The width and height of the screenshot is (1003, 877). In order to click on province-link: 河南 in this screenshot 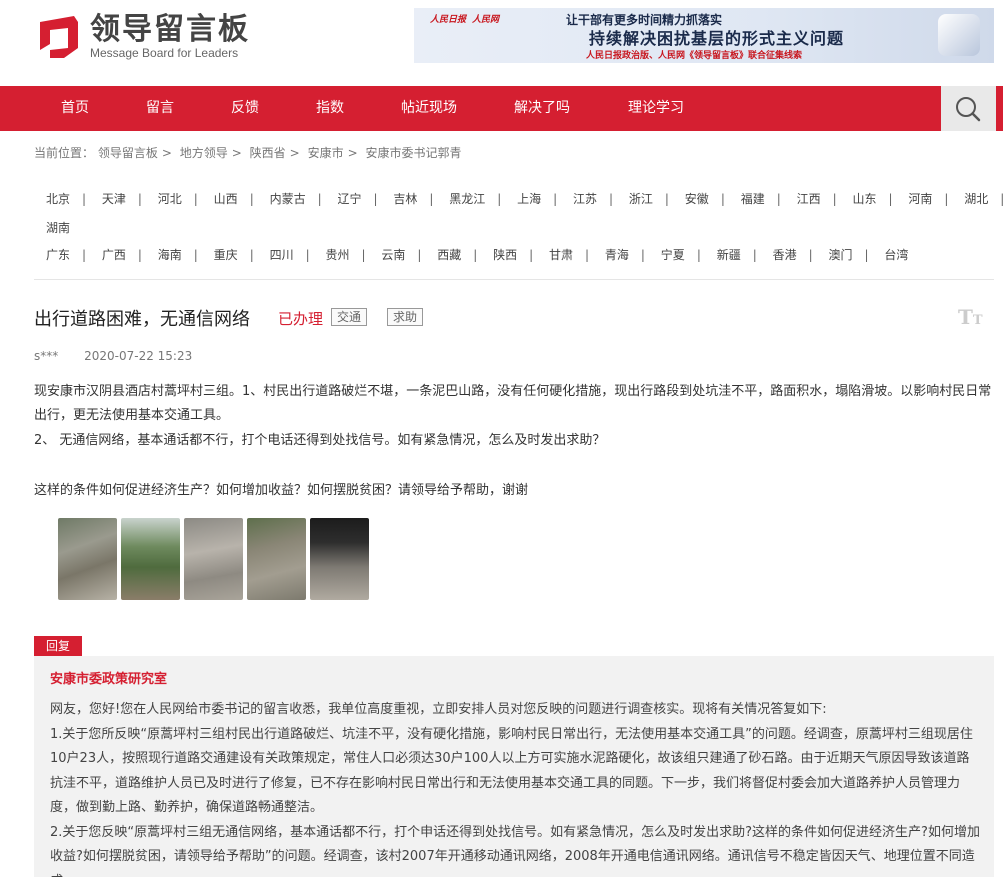, I will do `click(920, 198)`.